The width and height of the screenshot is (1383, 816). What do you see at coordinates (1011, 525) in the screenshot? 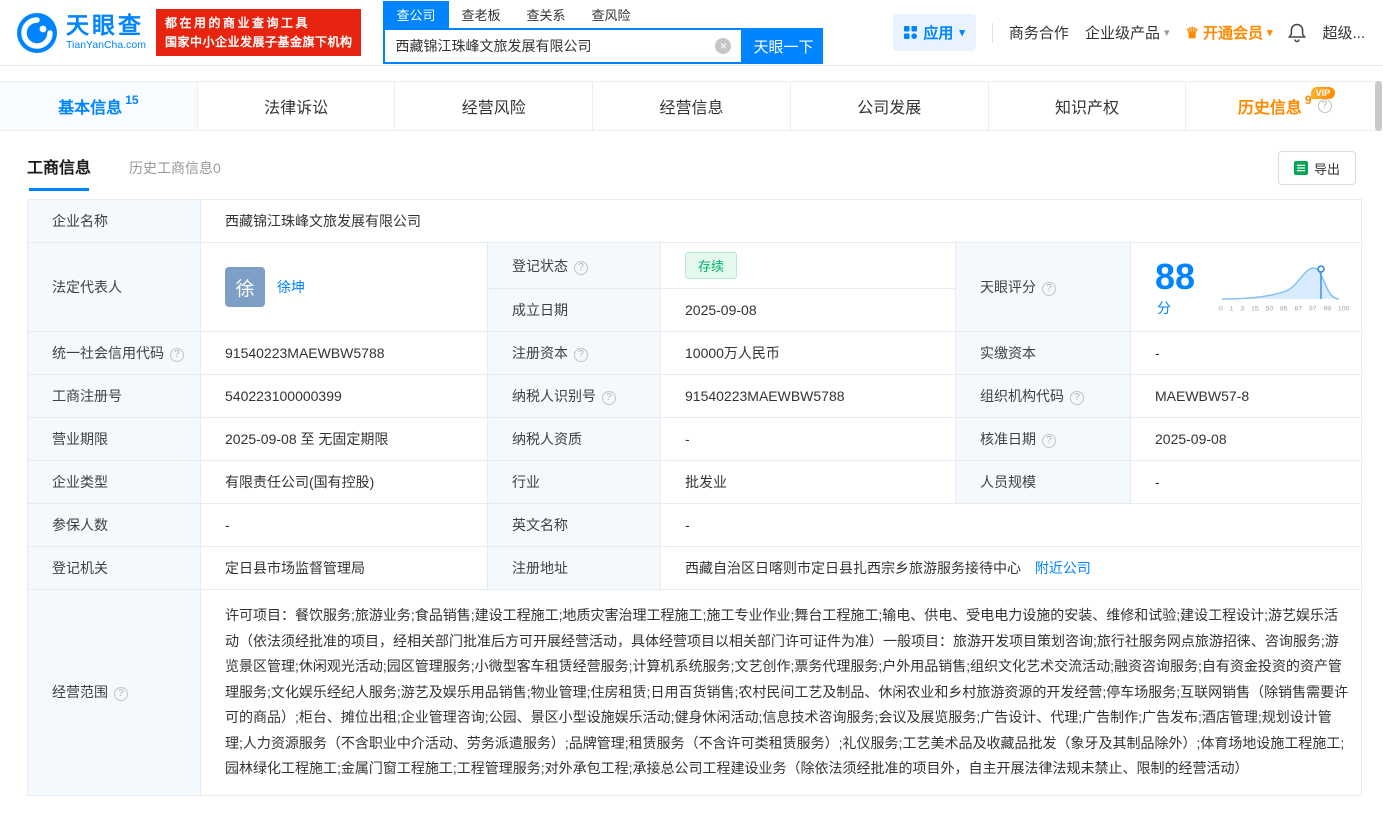
I see `value-english-name: -` at bounding box center [1011, 525].